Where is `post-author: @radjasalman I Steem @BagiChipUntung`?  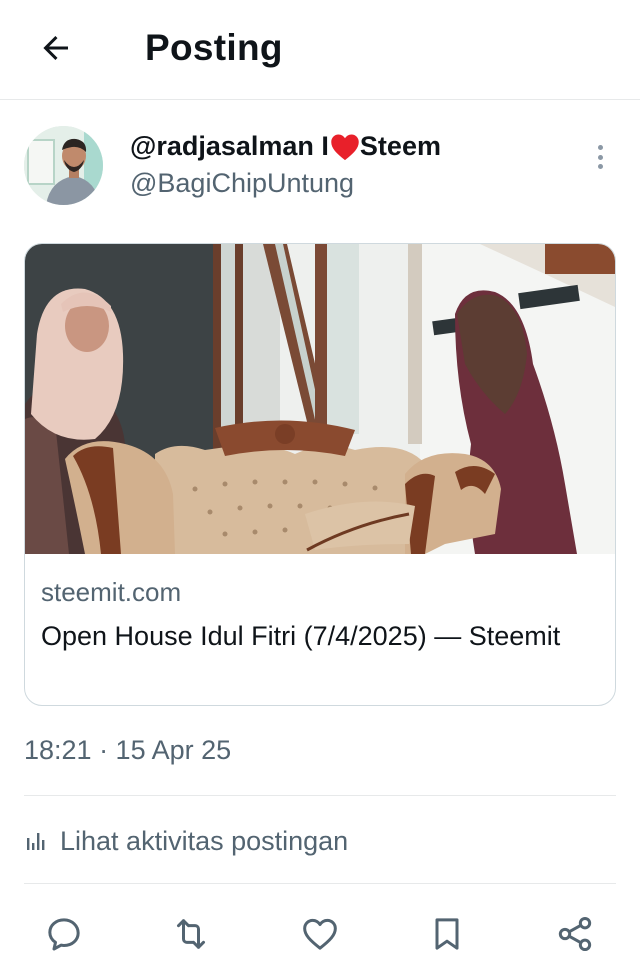 post-author: @radjasalman I Steem @BagiChipUntung is located at coordinates (320, 168).